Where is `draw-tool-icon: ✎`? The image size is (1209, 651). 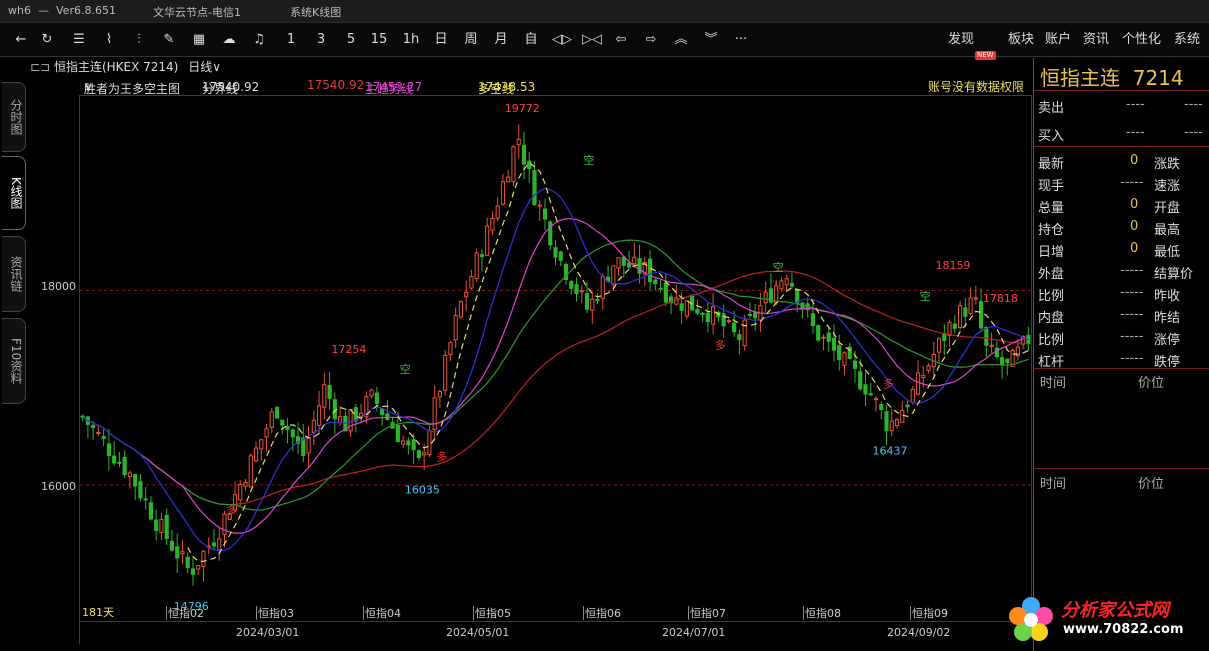 draw-tool-icon: ✎ is located at coordinates (169, 40).